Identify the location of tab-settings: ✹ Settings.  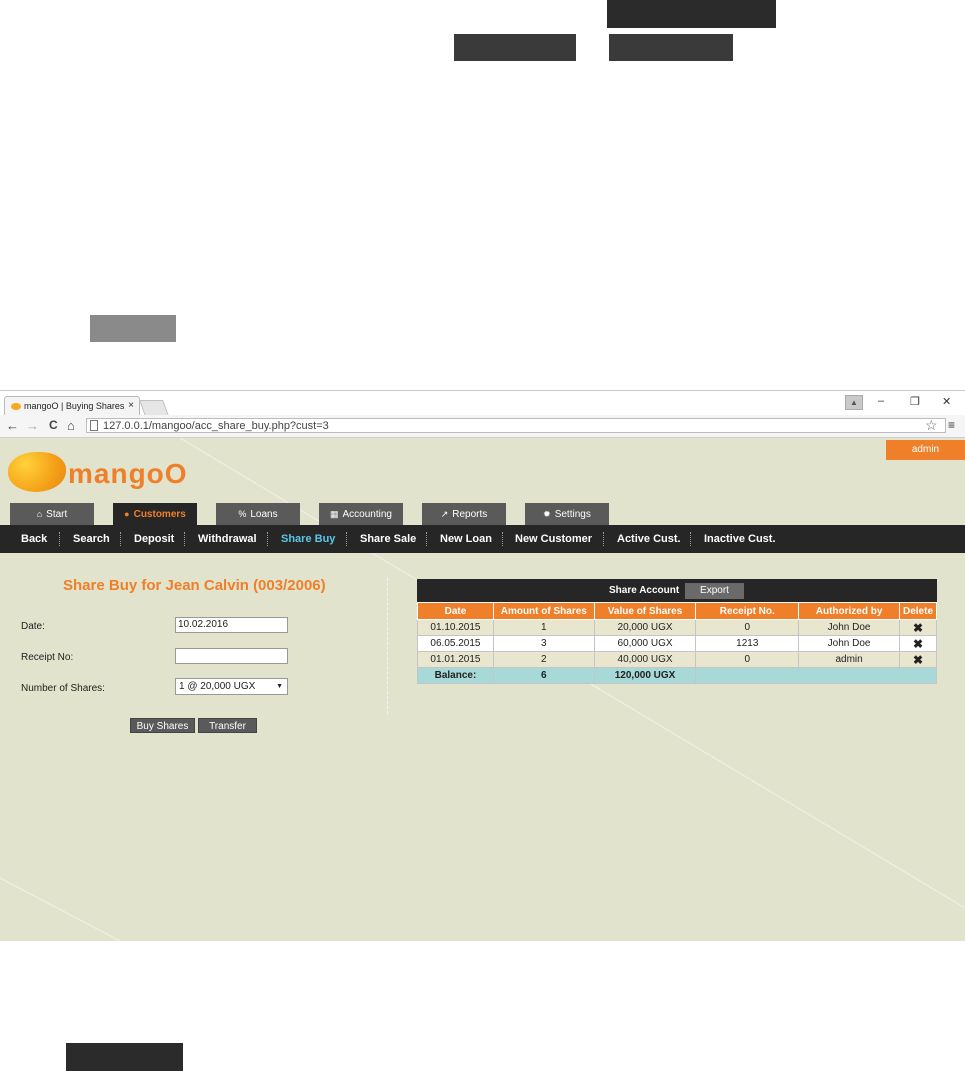
(567, 514).